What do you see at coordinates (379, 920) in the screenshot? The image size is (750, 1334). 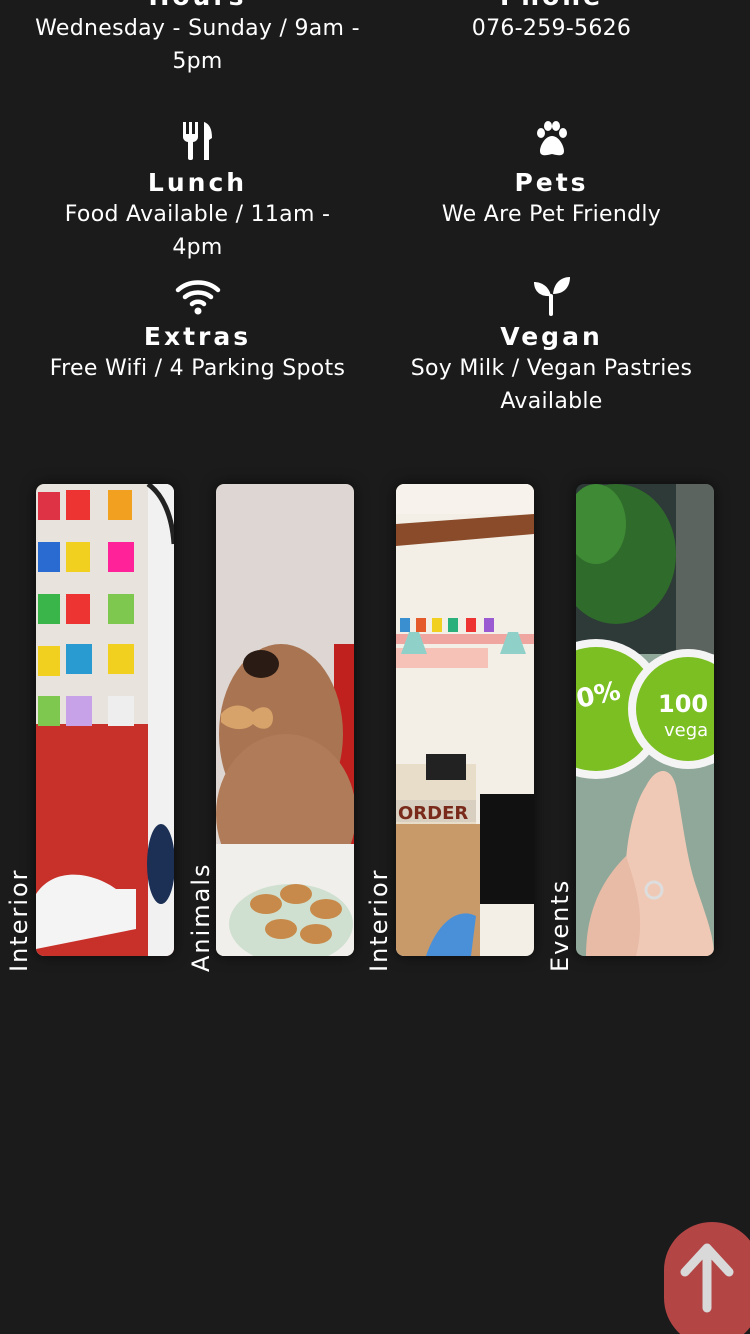 I see `gallery-label-interior-2: Interior` at bounding box center [379, 920].